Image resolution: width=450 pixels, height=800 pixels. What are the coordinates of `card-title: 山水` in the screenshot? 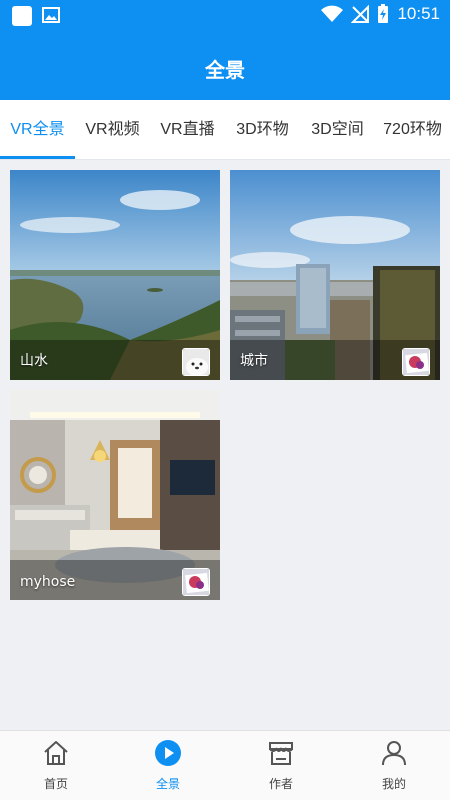 It's located at (34, 361).